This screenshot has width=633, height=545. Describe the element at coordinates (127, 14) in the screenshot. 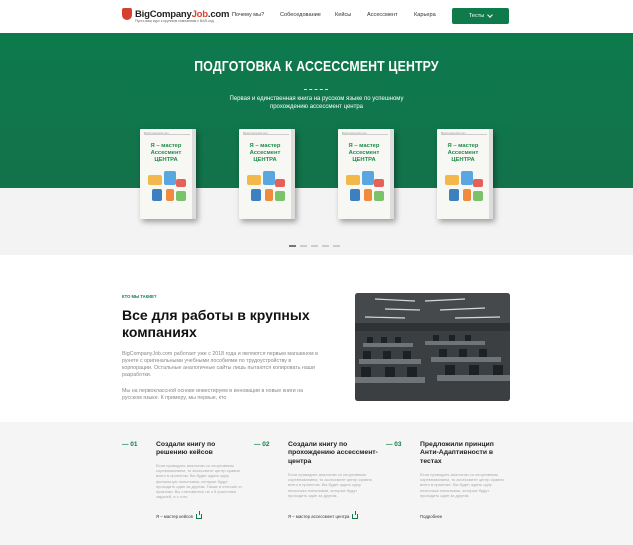

I see `logo-icon` at that location.